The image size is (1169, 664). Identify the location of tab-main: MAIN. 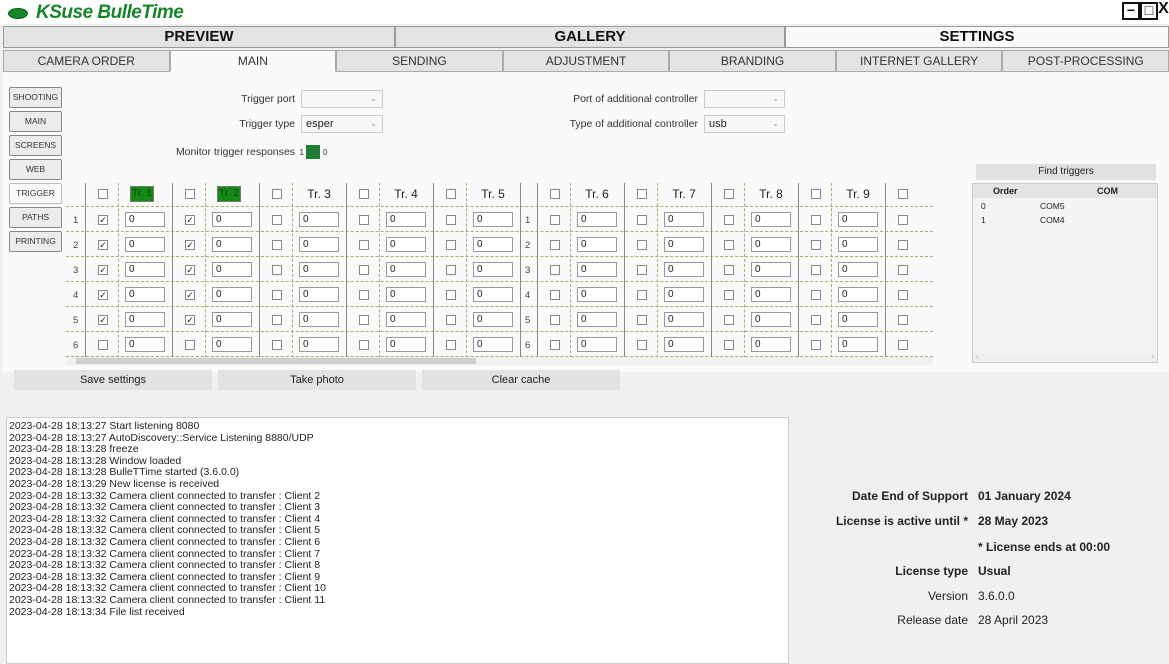
(253, 61).